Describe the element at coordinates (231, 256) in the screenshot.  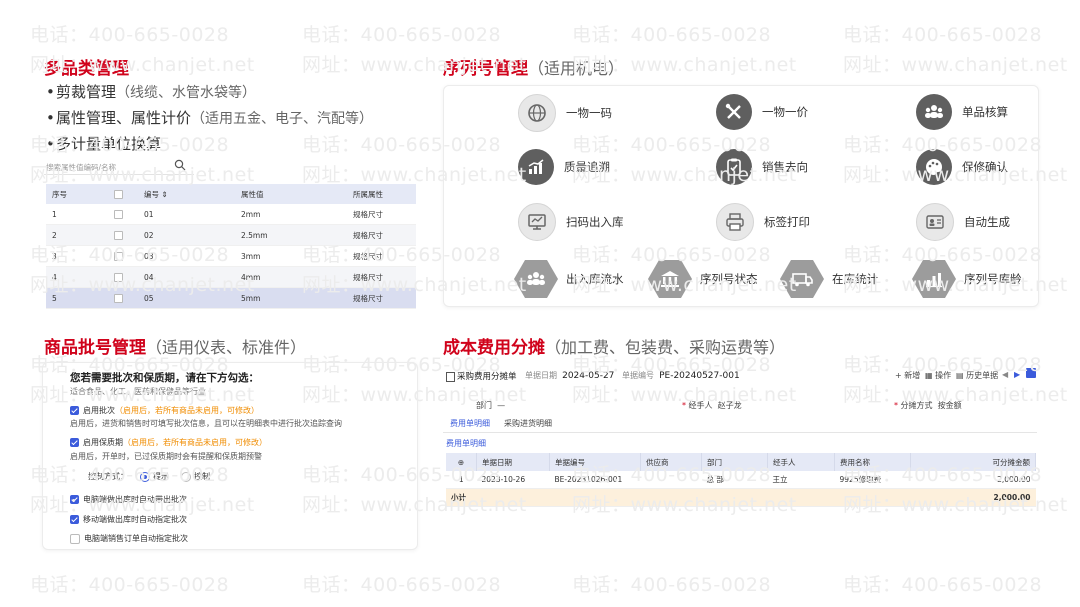
I see `table-row: 3 03 3mm 规格尺寸` at that location.